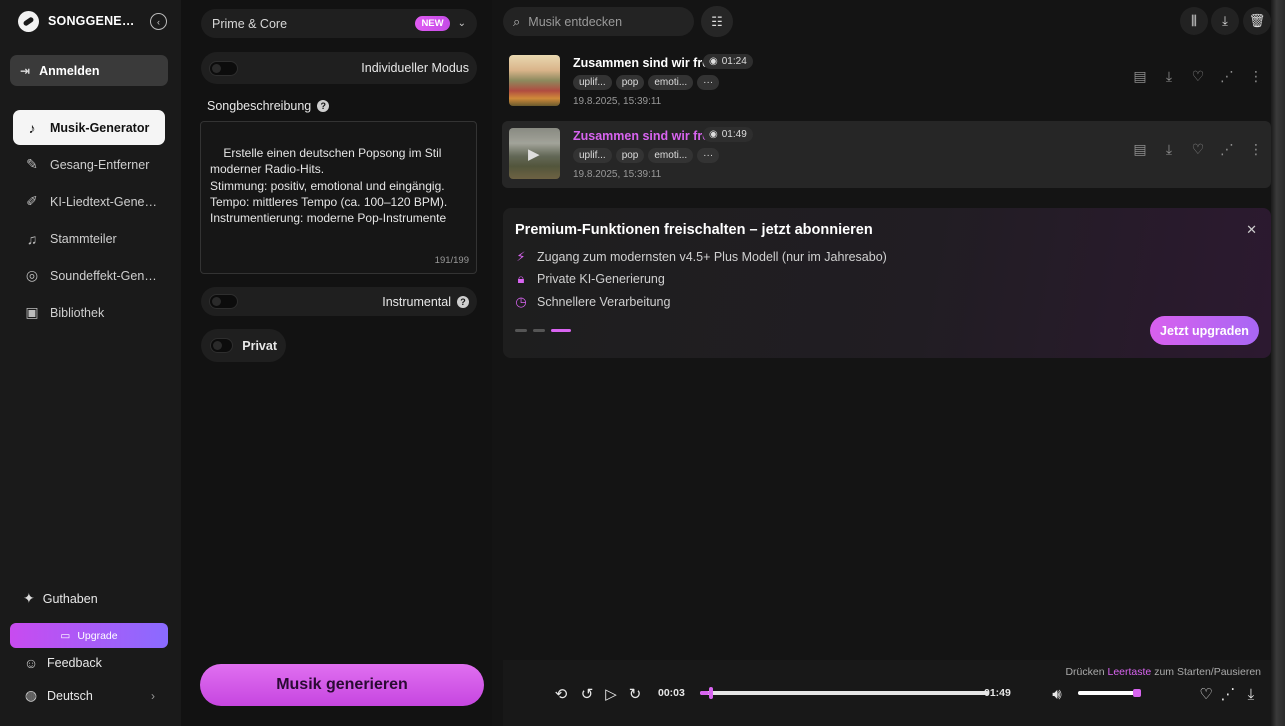  Describe the element at coordinates (339, 23) in the screenshot. I see `model-select: Prime & Core NEW ⌄` at that location.